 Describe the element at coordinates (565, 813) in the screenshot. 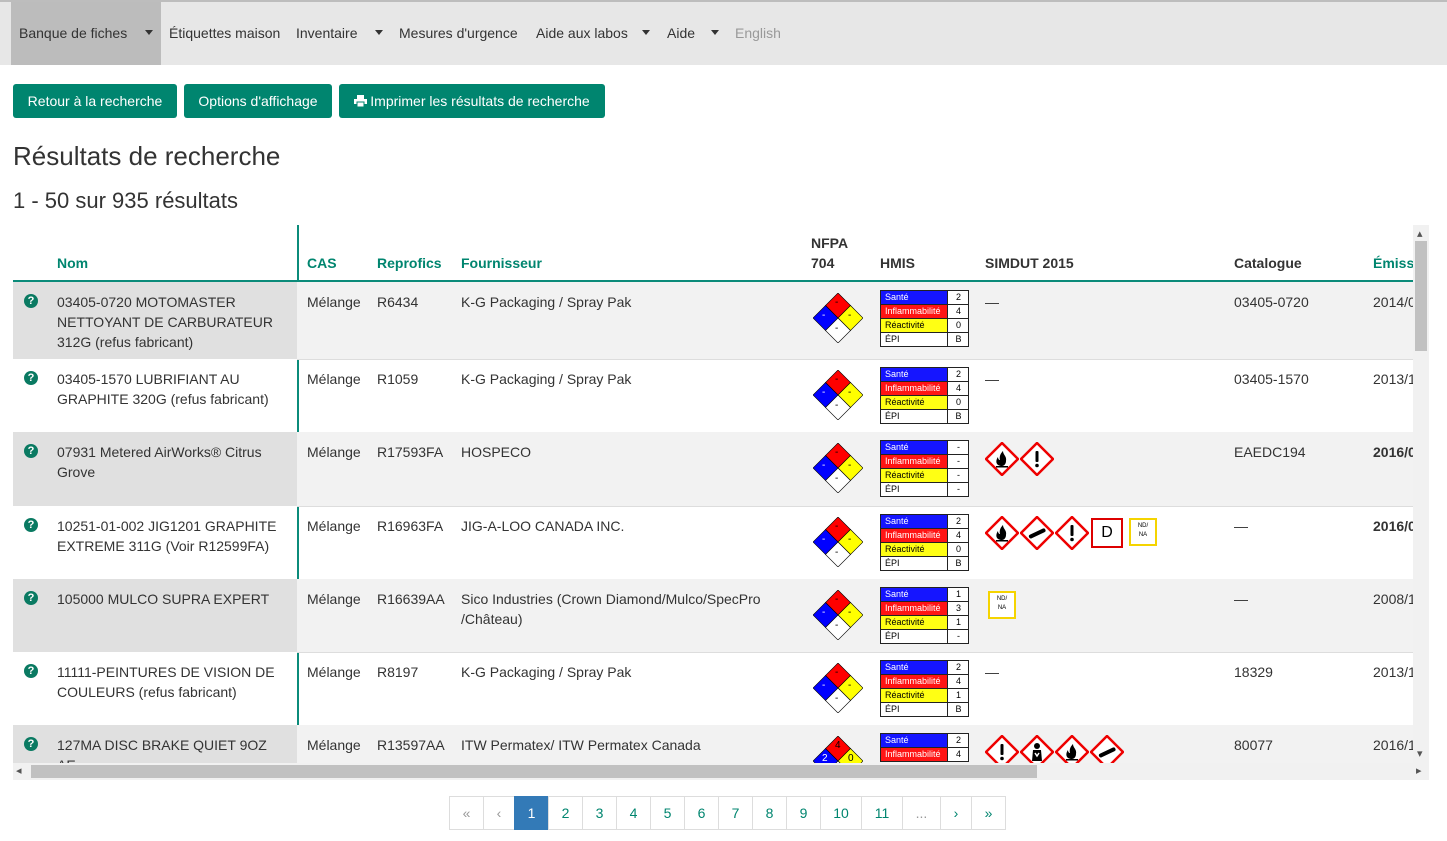

I see `page-2-button: 2` at that location.